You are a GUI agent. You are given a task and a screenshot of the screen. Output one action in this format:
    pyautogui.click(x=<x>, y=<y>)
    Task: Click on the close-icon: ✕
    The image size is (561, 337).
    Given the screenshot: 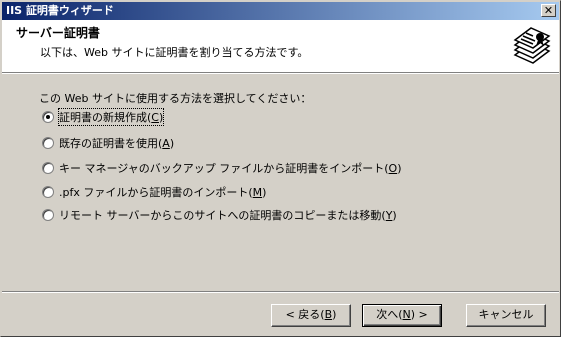 What is the action you would take?
    pyautogui.click(x=548, y=10)
    